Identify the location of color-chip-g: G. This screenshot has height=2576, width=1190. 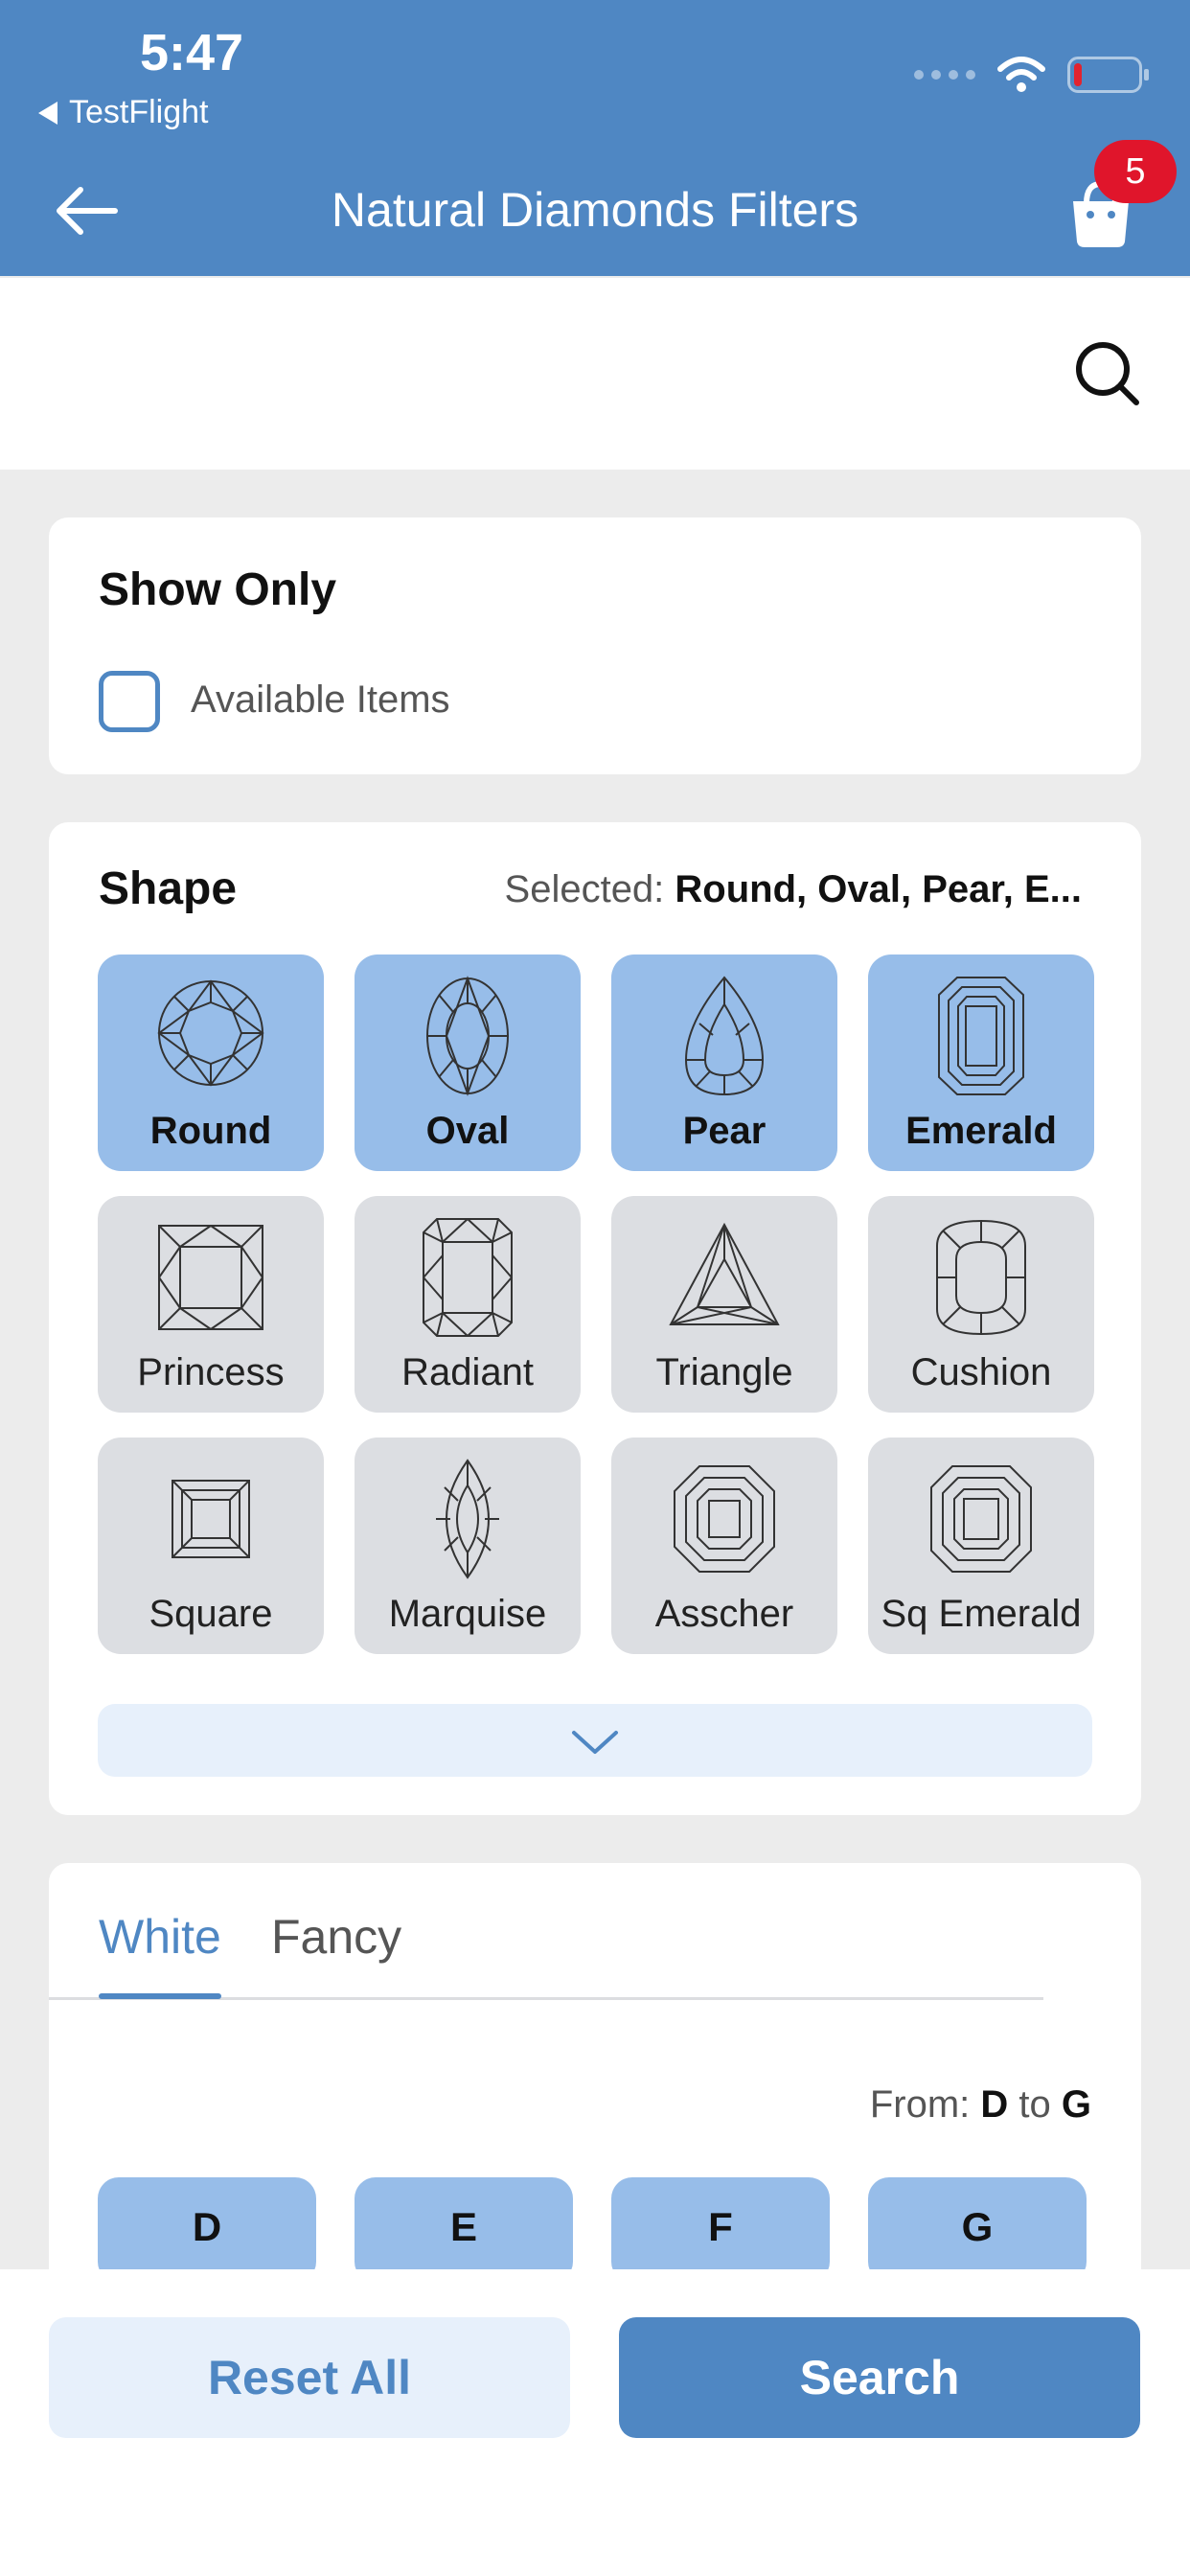
(978, 2230).